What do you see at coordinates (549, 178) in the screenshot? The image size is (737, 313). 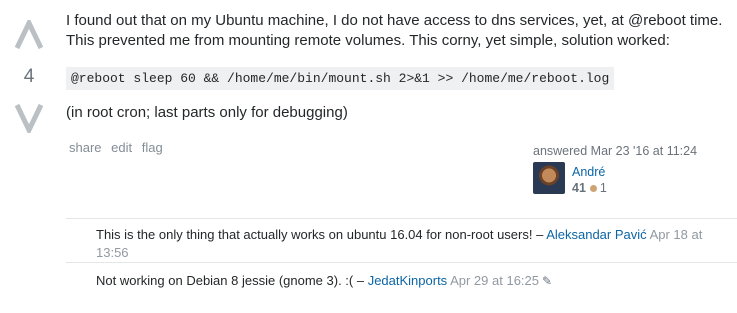 I see `avatar` at bounding box center [549, 178].